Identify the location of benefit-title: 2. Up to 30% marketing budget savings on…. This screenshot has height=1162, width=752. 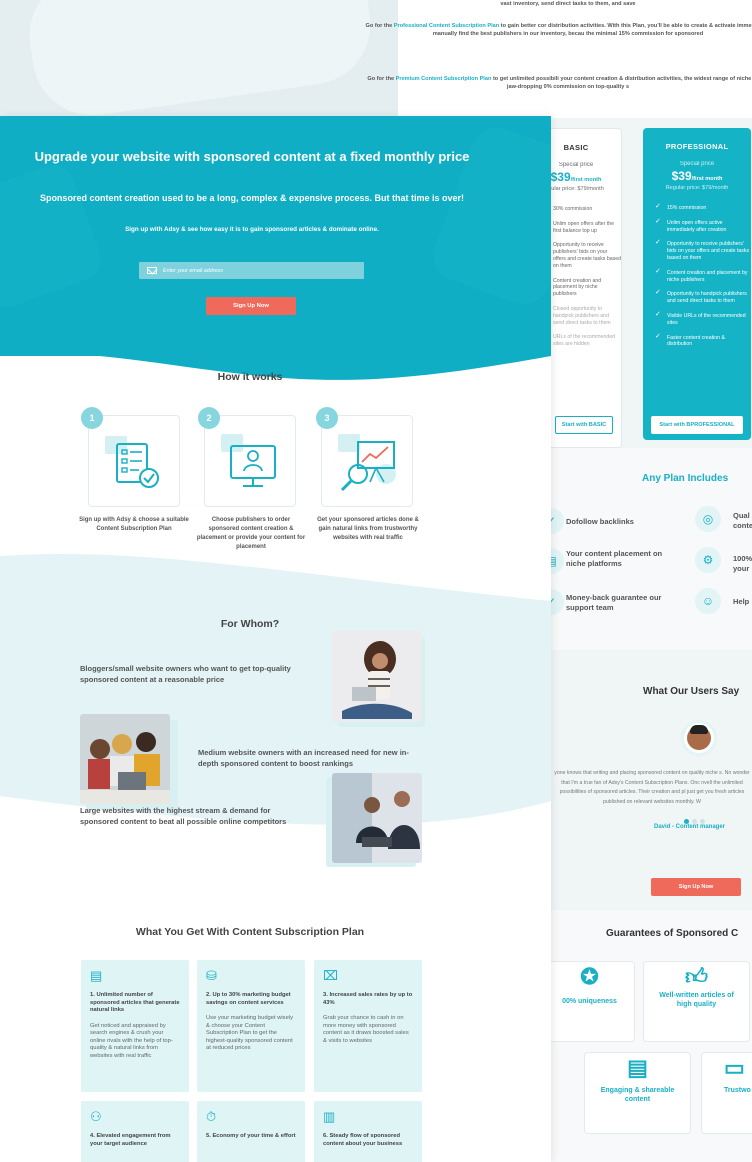
(248, 999).